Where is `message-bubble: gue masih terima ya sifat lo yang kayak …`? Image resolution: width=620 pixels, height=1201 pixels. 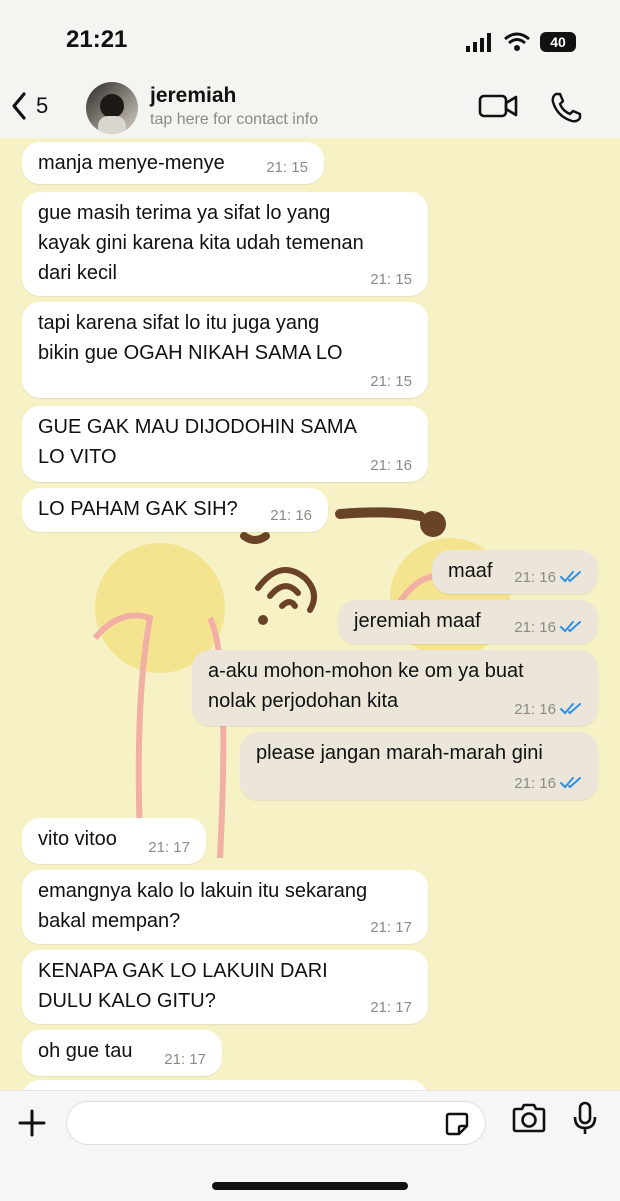
message-bubble: gue masih terima ya sifat lo yang kayak … is located at coordinates (225, 244).